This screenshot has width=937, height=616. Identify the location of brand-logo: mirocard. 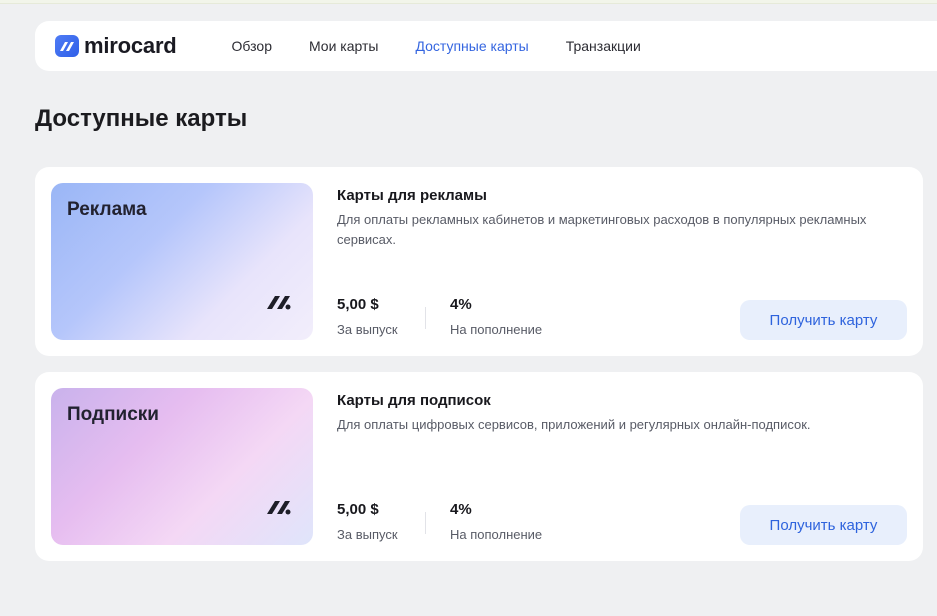
(116, 46).